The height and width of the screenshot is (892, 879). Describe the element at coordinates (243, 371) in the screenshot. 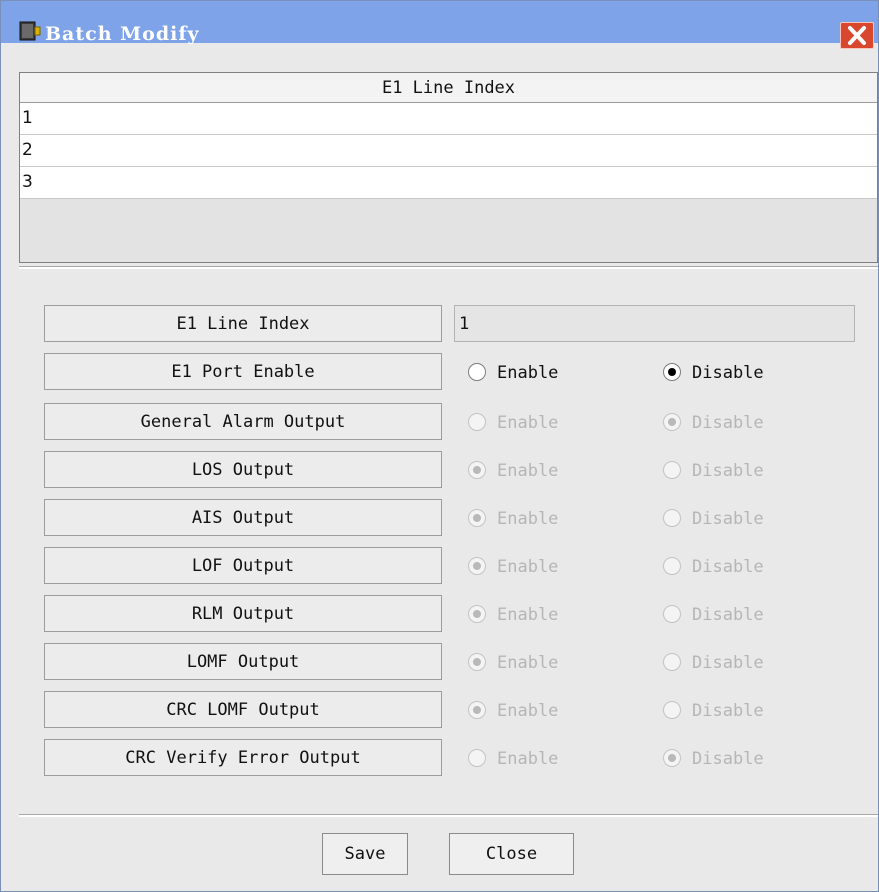

I see `option-label: E1 Port Enable` at that location.